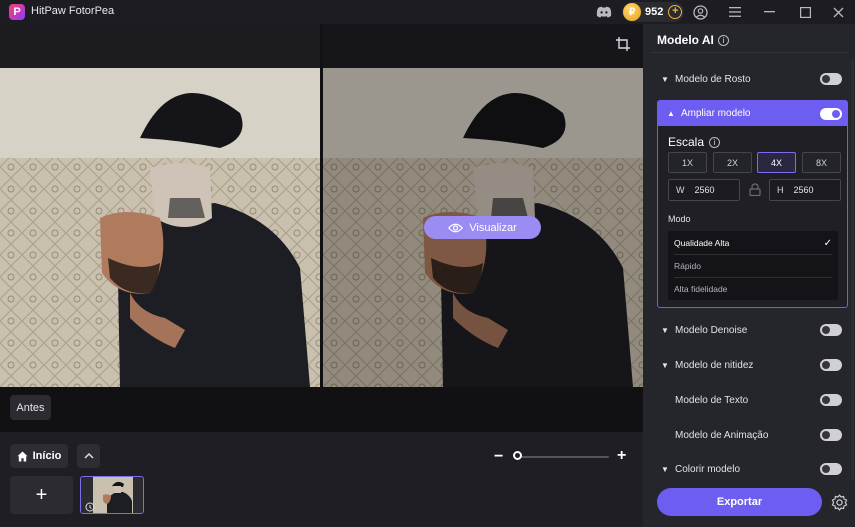 This screenshot has width=855, height=527. Describe the element at coordinates (713, 79) in the screenshot. I see `model-label: Modelo de Rosto` at that location.